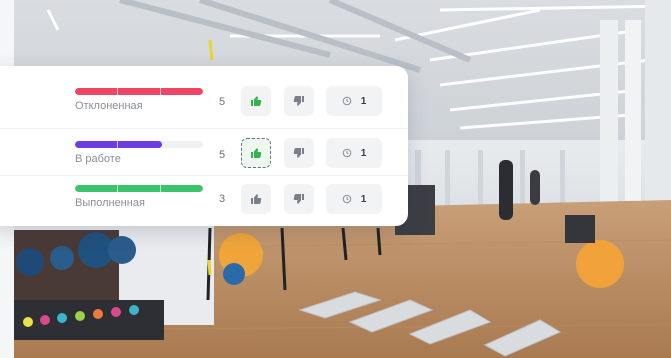 The width and height of the screenshot is (671, 358). Describe the element at coordinates (222, 199) in the screenshot. I see `vote-count: 3` at that location.